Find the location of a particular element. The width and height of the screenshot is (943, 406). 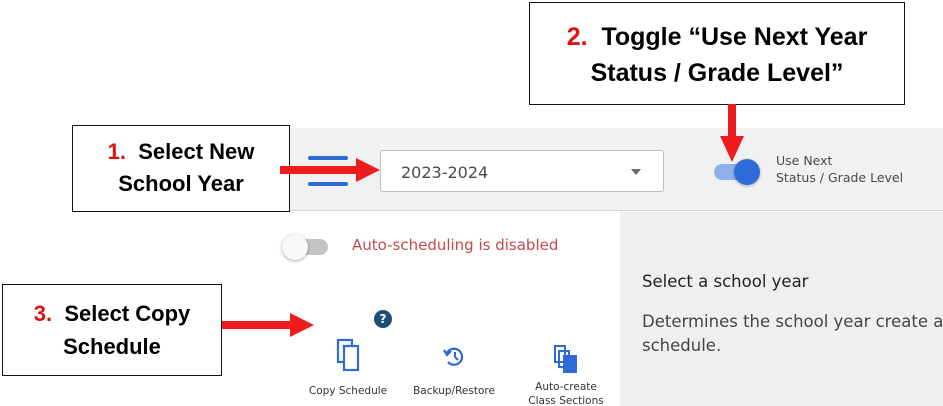

callout-1-line1: Select New is located at coordinates (196, 151).